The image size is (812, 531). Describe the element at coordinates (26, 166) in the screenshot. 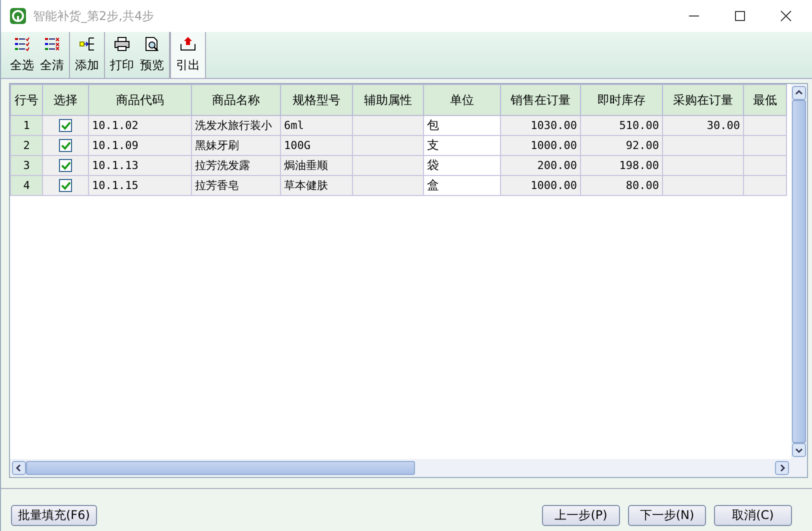

I see `row-number: 3` at that location.